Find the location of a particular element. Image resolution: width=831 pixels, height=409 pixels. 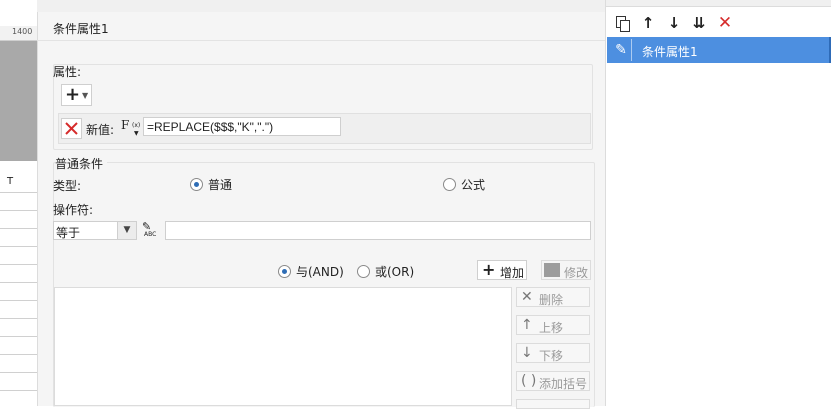

panel-top-edge is located at coordinates (718, 3).